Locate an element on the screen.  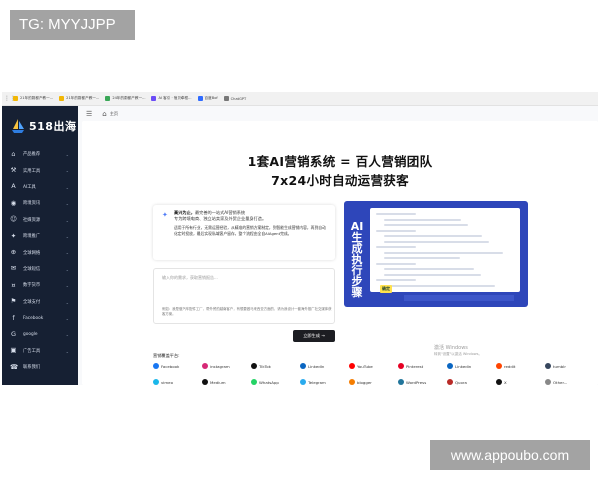
platform-label: vimeo is located at coordinates (167, 382).